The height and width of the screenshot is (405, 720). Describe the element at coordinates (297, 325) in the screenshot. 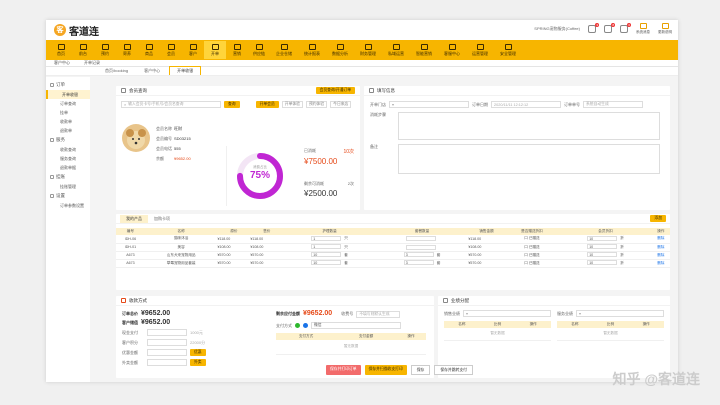

I see `wechat-icon` at that location.